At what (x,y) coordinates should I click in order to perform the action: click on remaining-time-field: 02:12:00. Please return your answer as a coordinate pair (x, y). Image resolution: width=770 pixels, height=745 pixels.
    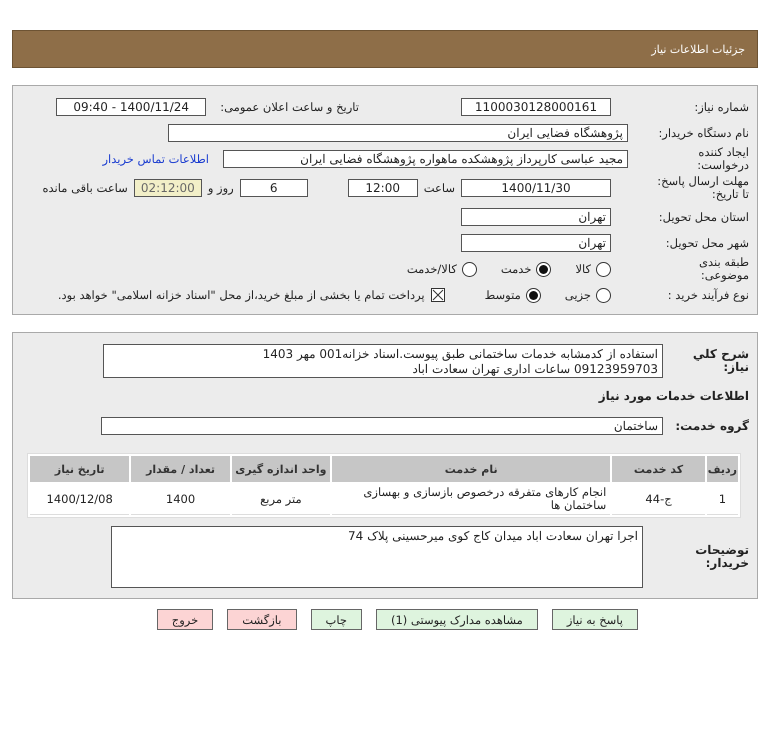
    Looking at the image, I should click on (168, 188).